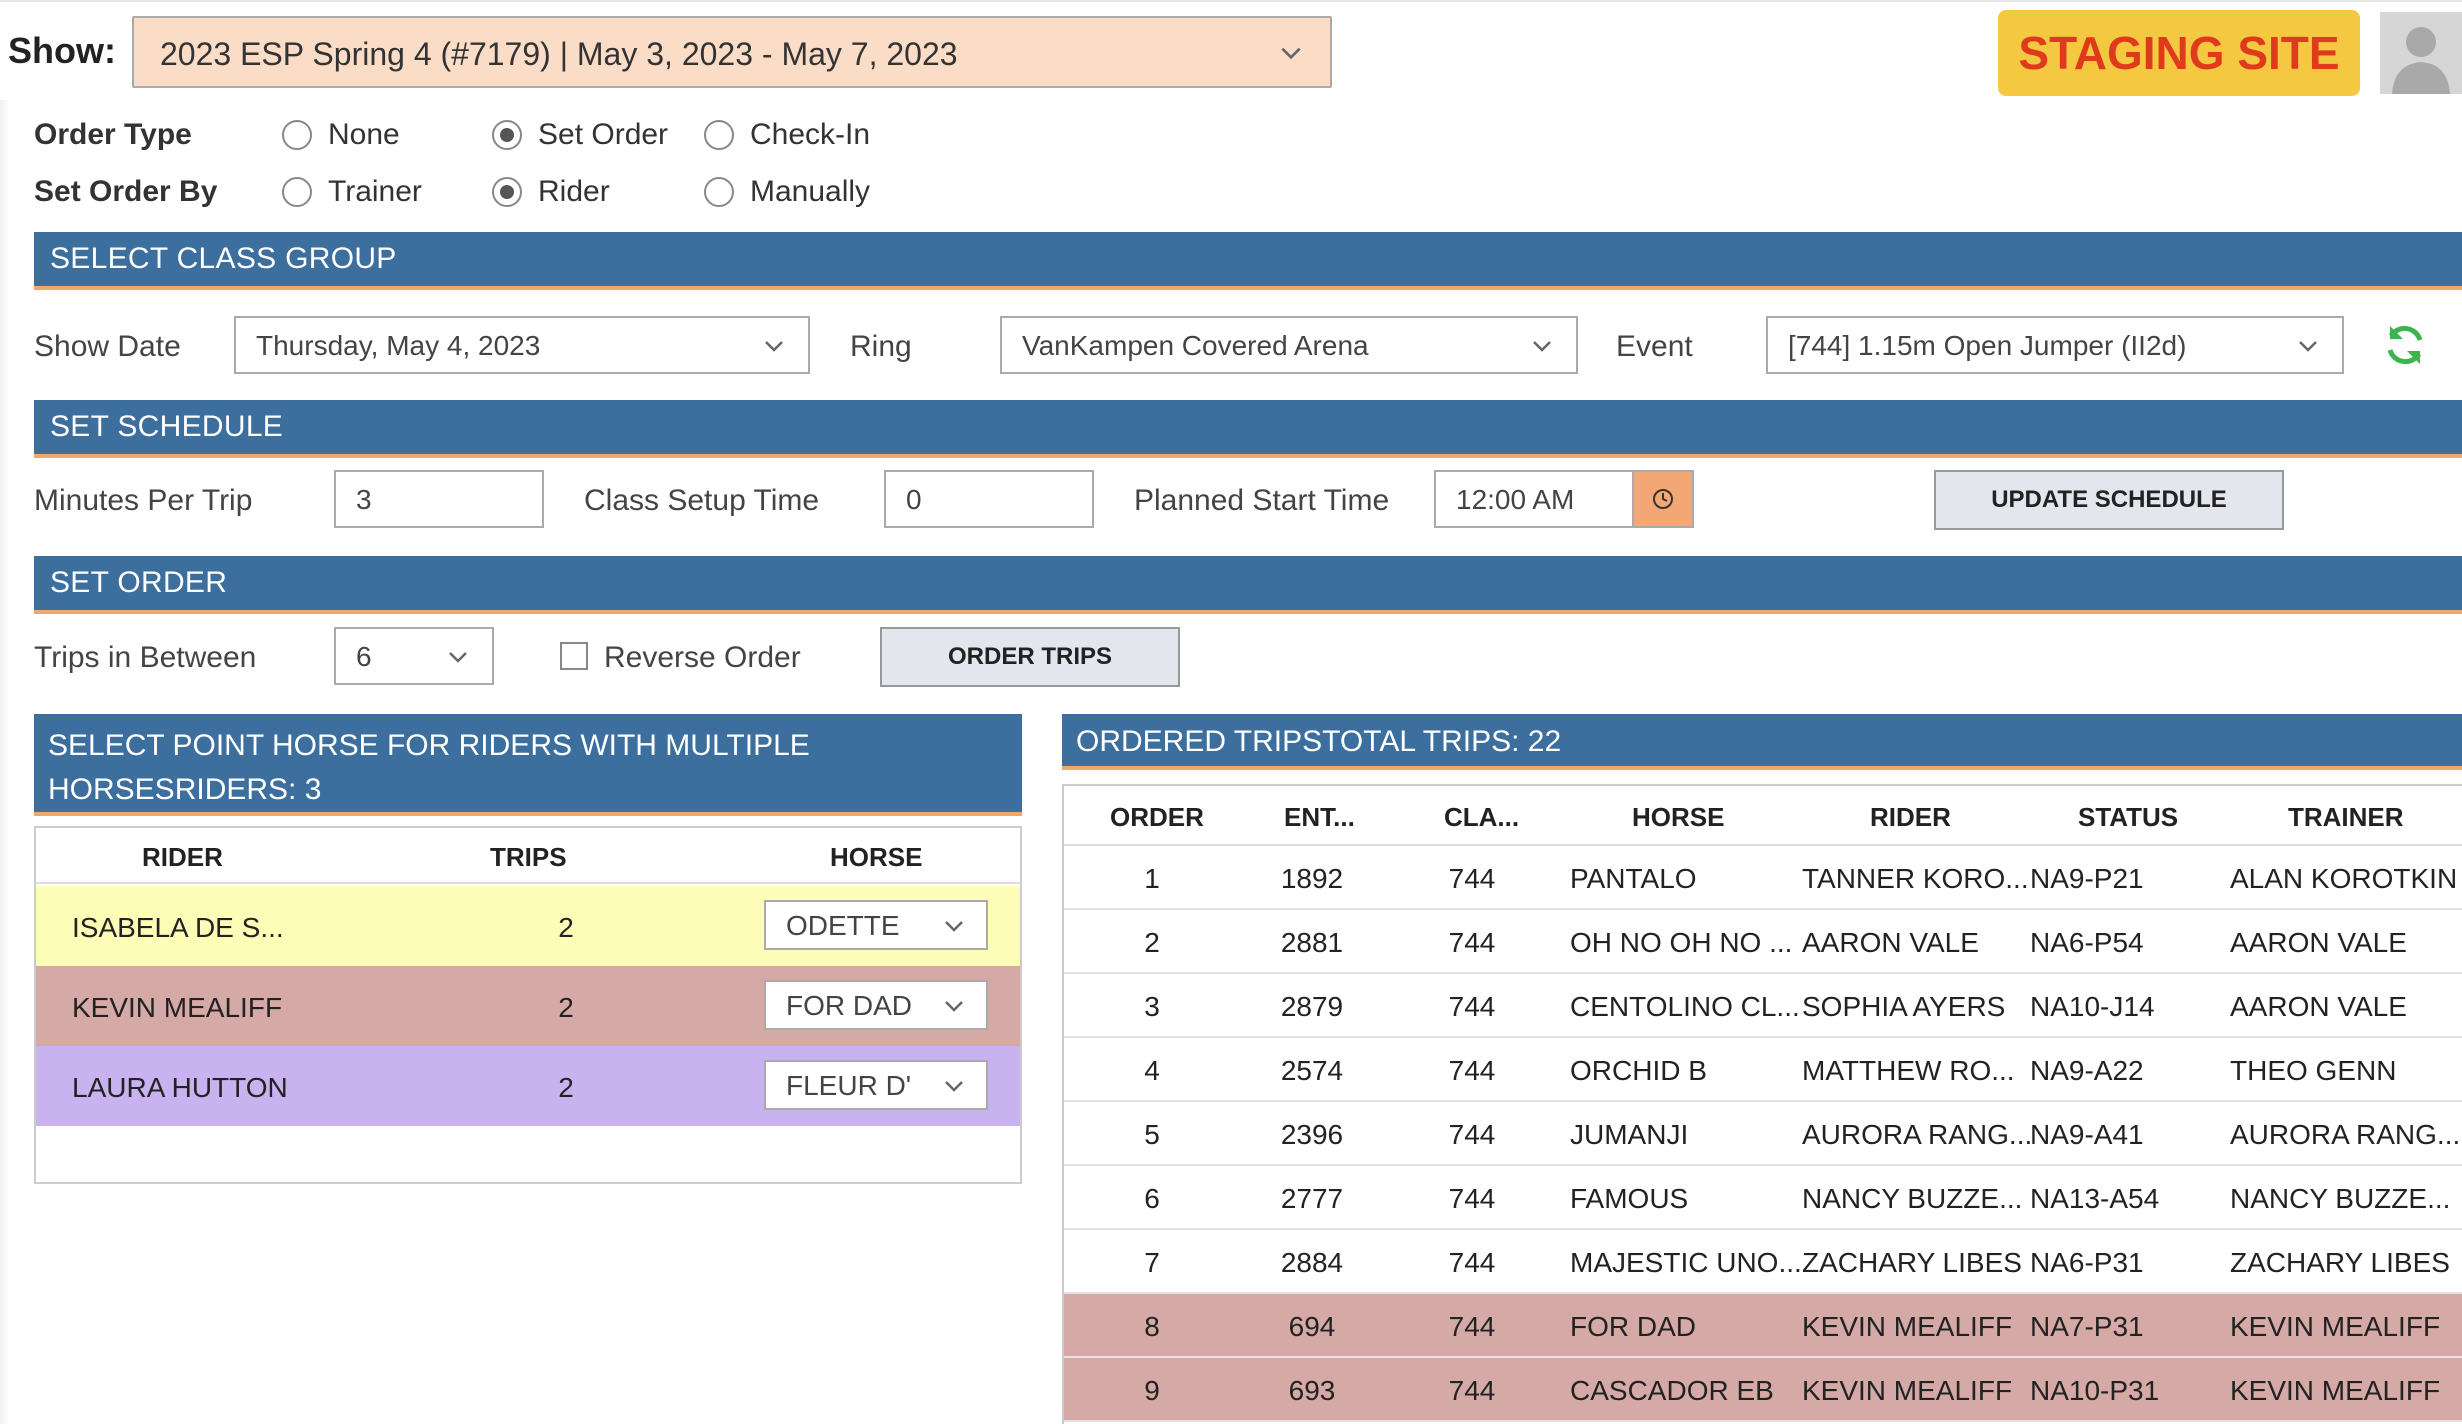 The width and height of the screenshot is (2462, 1424). Describe the element at coordinates (414, 656) in the screenshot. I see `trips-in-between-select: 6` at that location.